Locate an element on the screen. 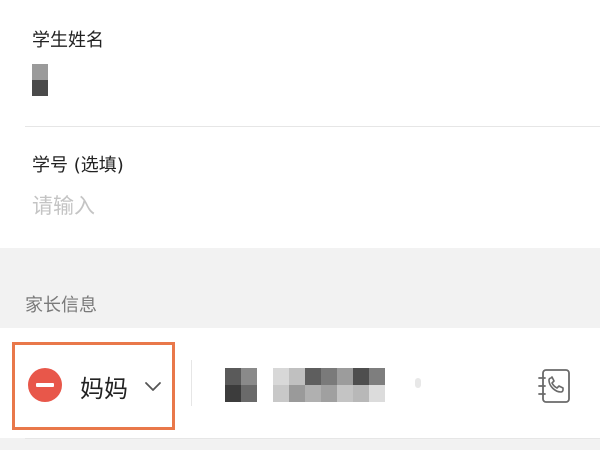  remove-circle-icon is located at coordinates (45, 385).